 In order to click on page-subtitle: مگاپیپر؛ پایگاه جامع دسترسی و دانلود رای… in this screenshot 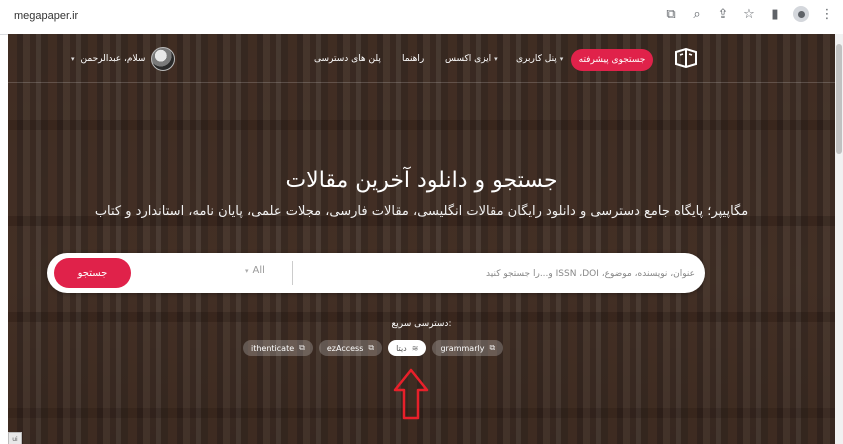, I will do `click(421, 211)`.